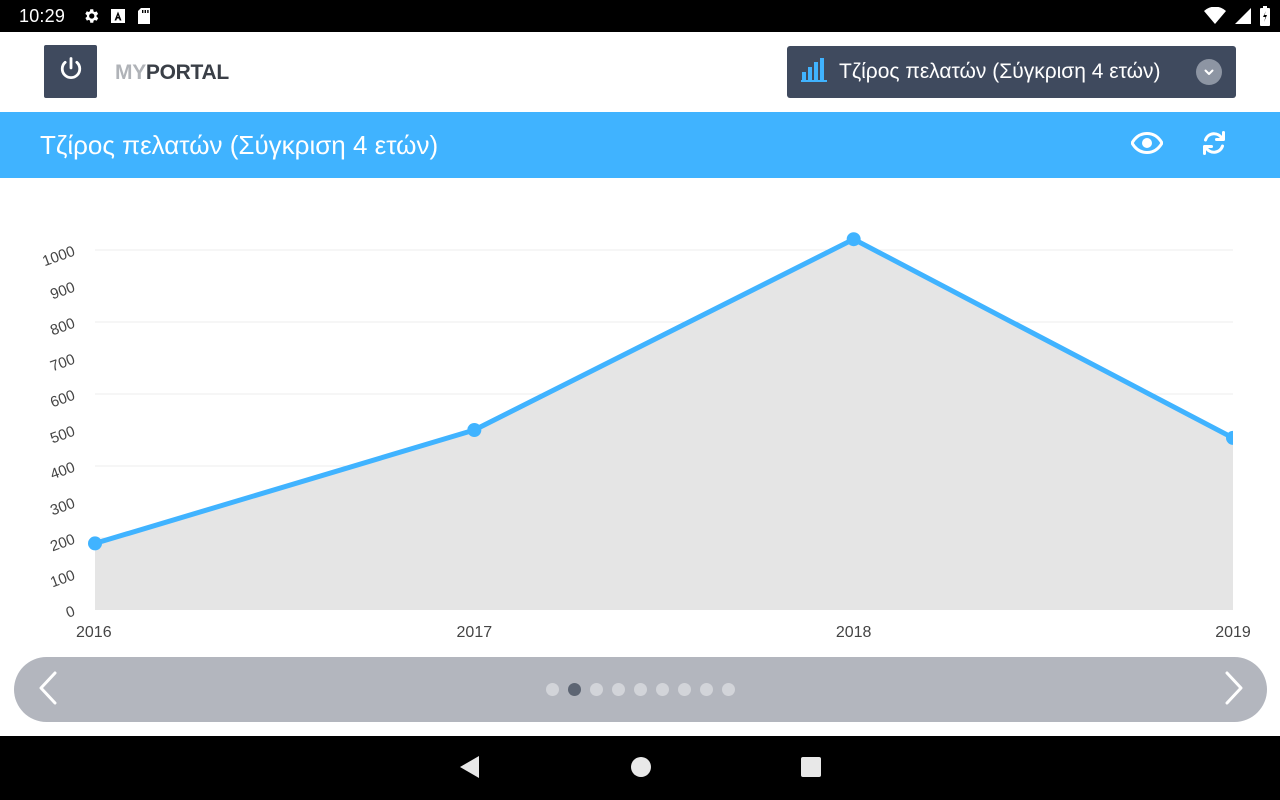  What do you see at coordinates (1233, 632) in the screenshot?
I see `x-tick-label: 2019` at bounding box center [1233, 632].